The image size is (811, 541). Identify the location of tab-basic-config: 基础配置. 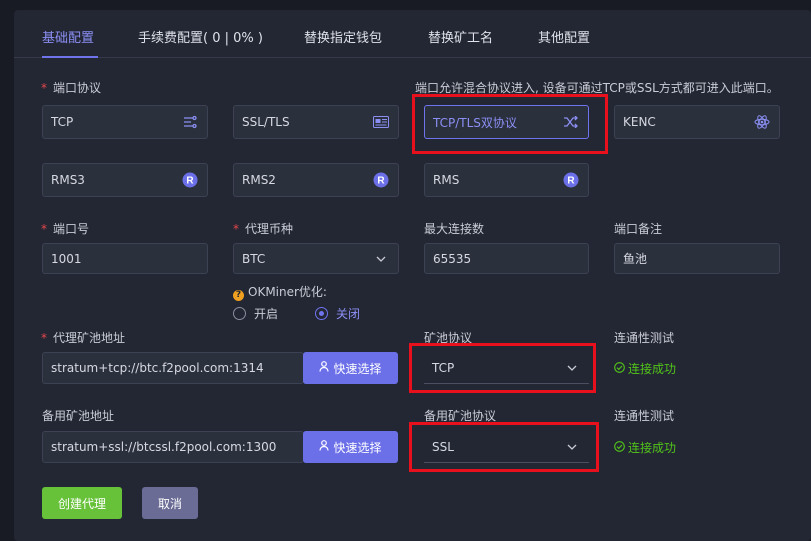
(68, 36).